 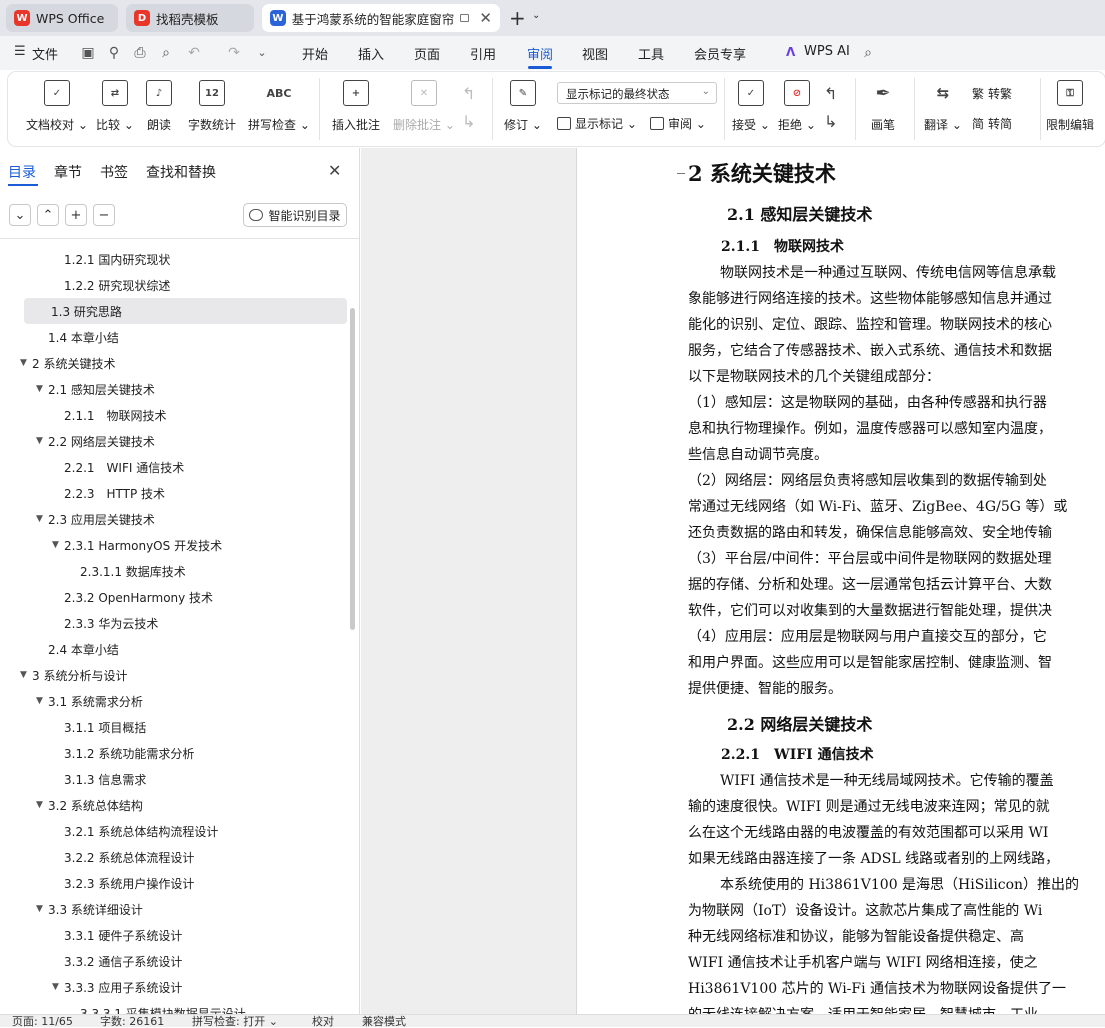 I want to click on expand-level-button: ⌃, so click(x=48, y=215).